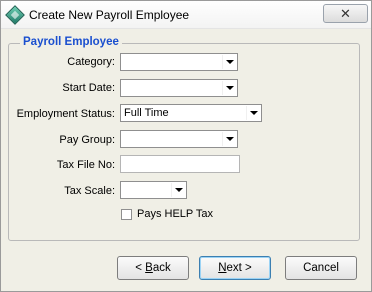 This screenshot has width=372, height=292. Describe the element at coordinates (87, 140) in the screenshot. I see `pay-group-label: Pay Group:` at that location.